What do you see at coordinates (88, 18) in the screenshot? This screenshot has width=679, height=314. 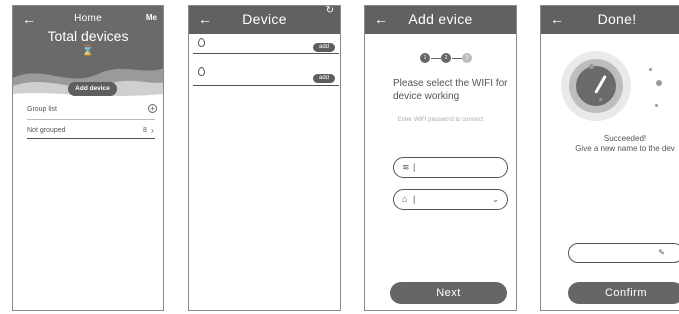 I see `page-title: Home` at bounding box center [88, 18].